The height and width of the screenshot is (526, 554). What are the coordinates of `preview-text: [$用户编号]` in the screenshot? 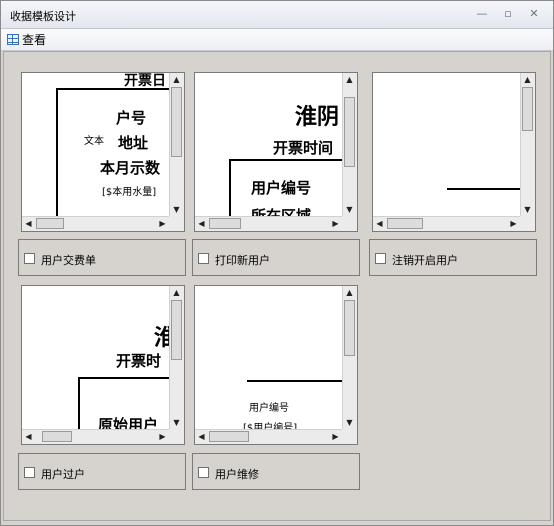 It's located at (270, 426).